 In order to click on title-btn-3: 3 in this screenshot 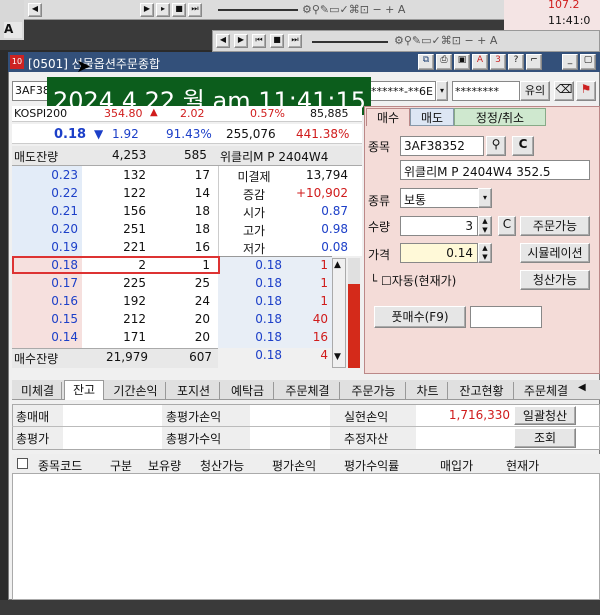, I will do `click(498, 62)`.